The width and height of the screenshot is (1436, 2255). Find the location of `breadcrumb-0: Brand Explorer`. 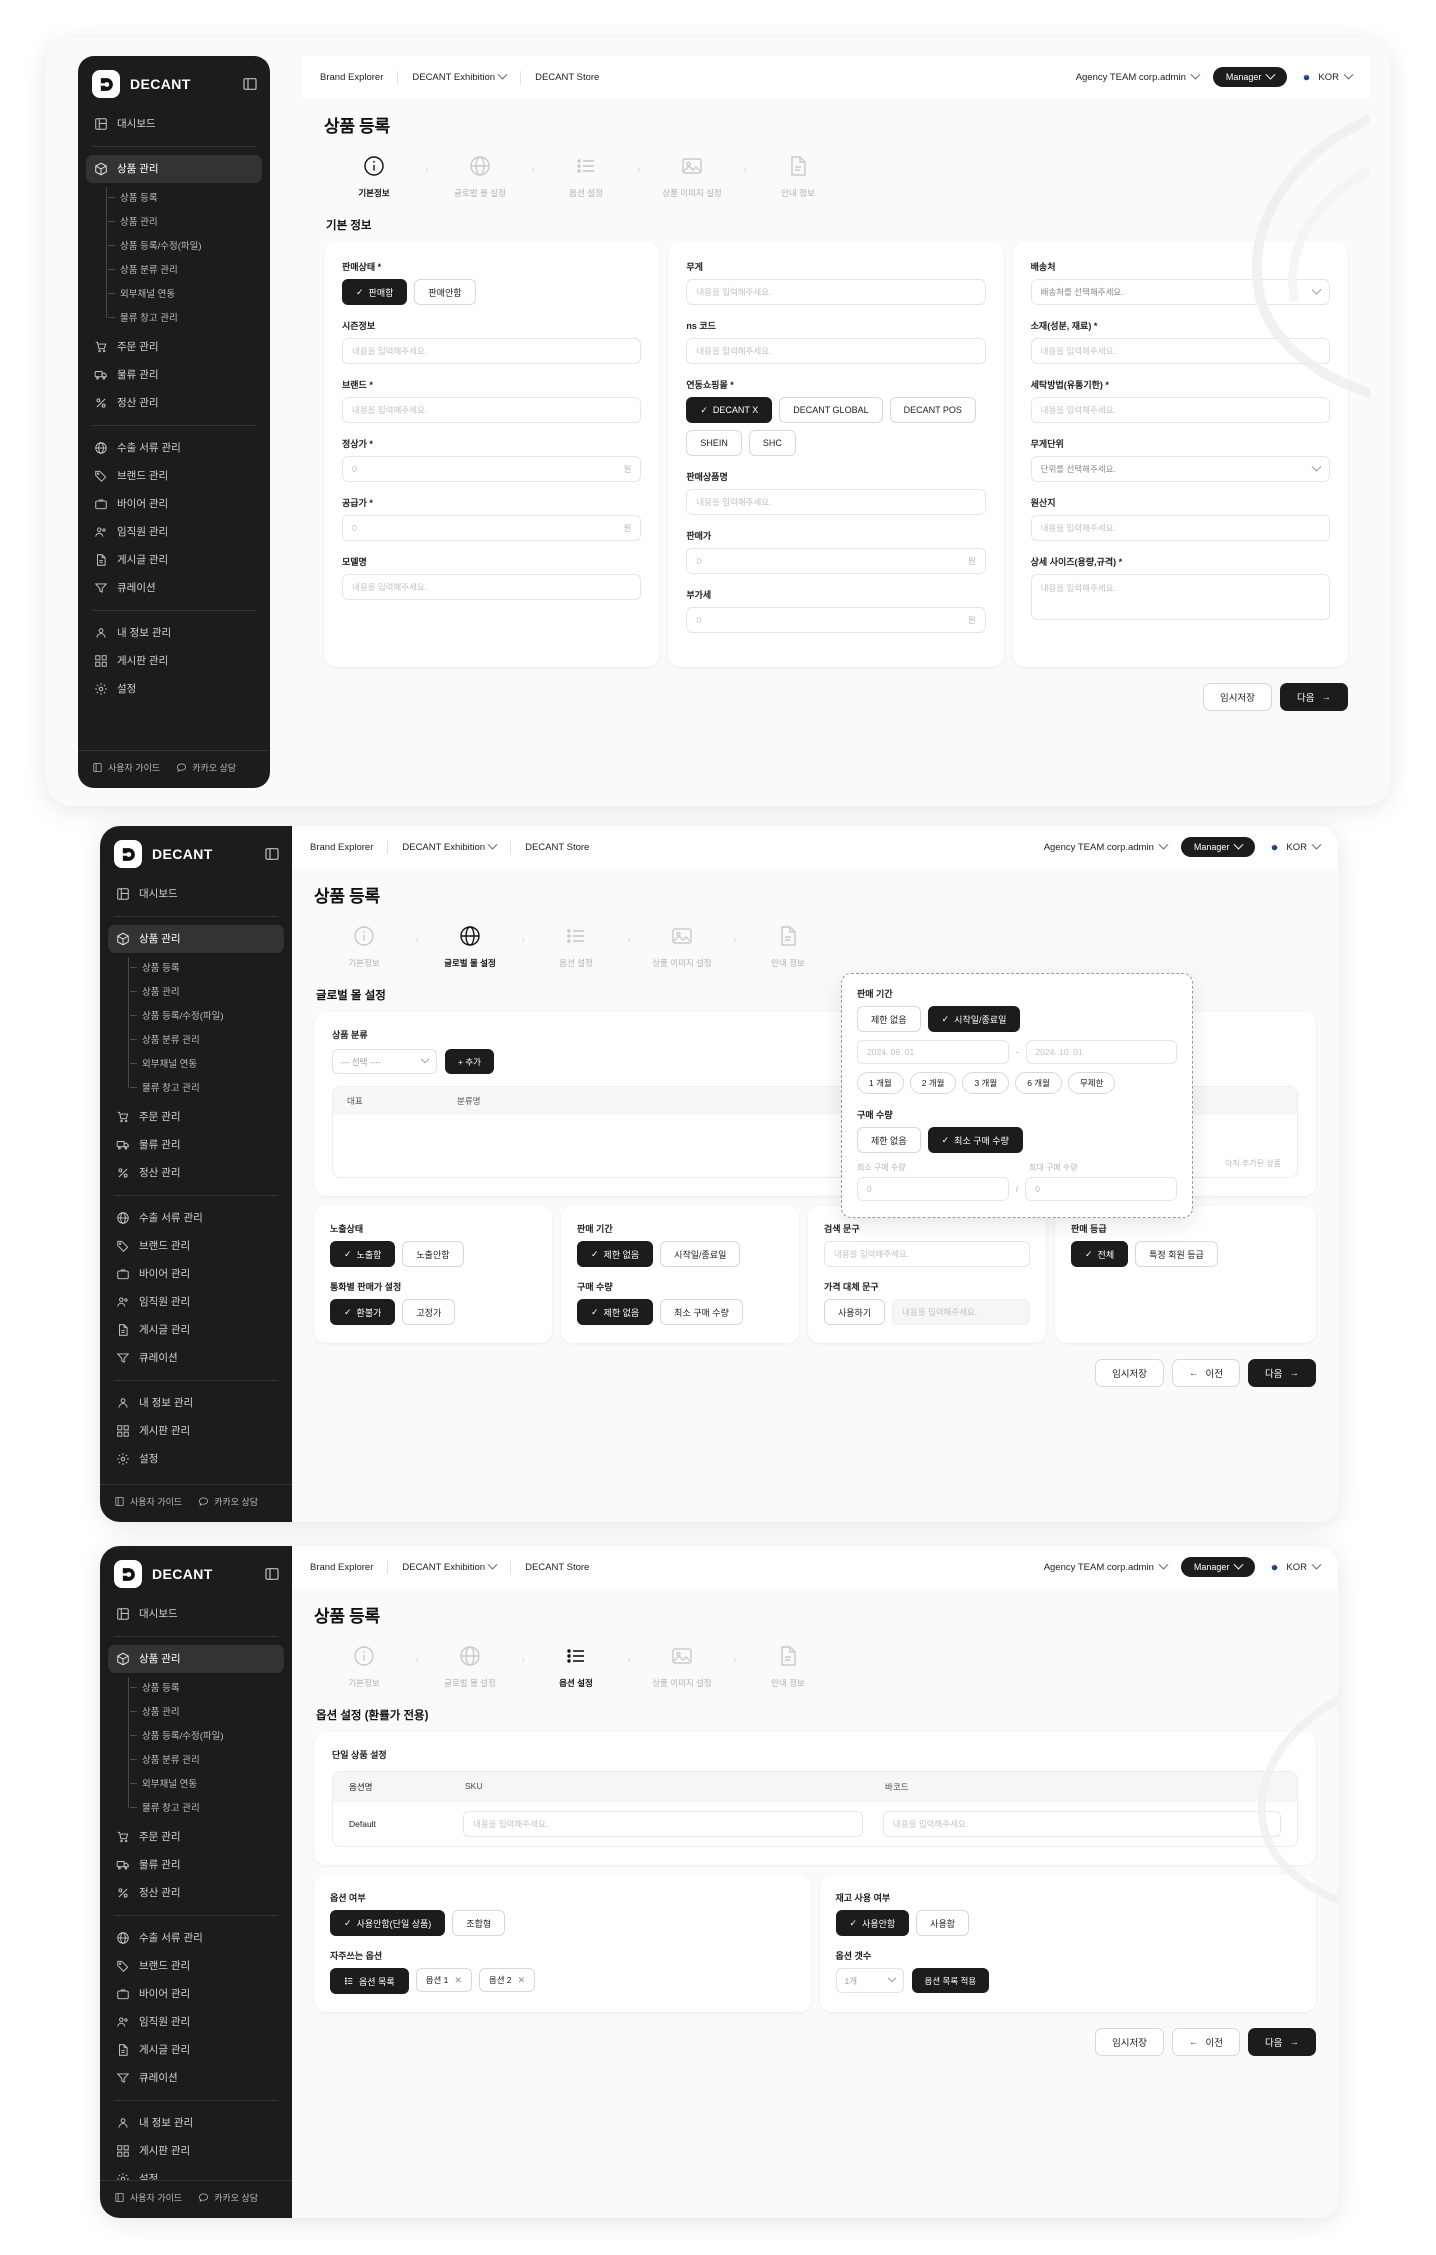

breadcrumb-0: Brand Explorer is located at coordinates (348, 1567).